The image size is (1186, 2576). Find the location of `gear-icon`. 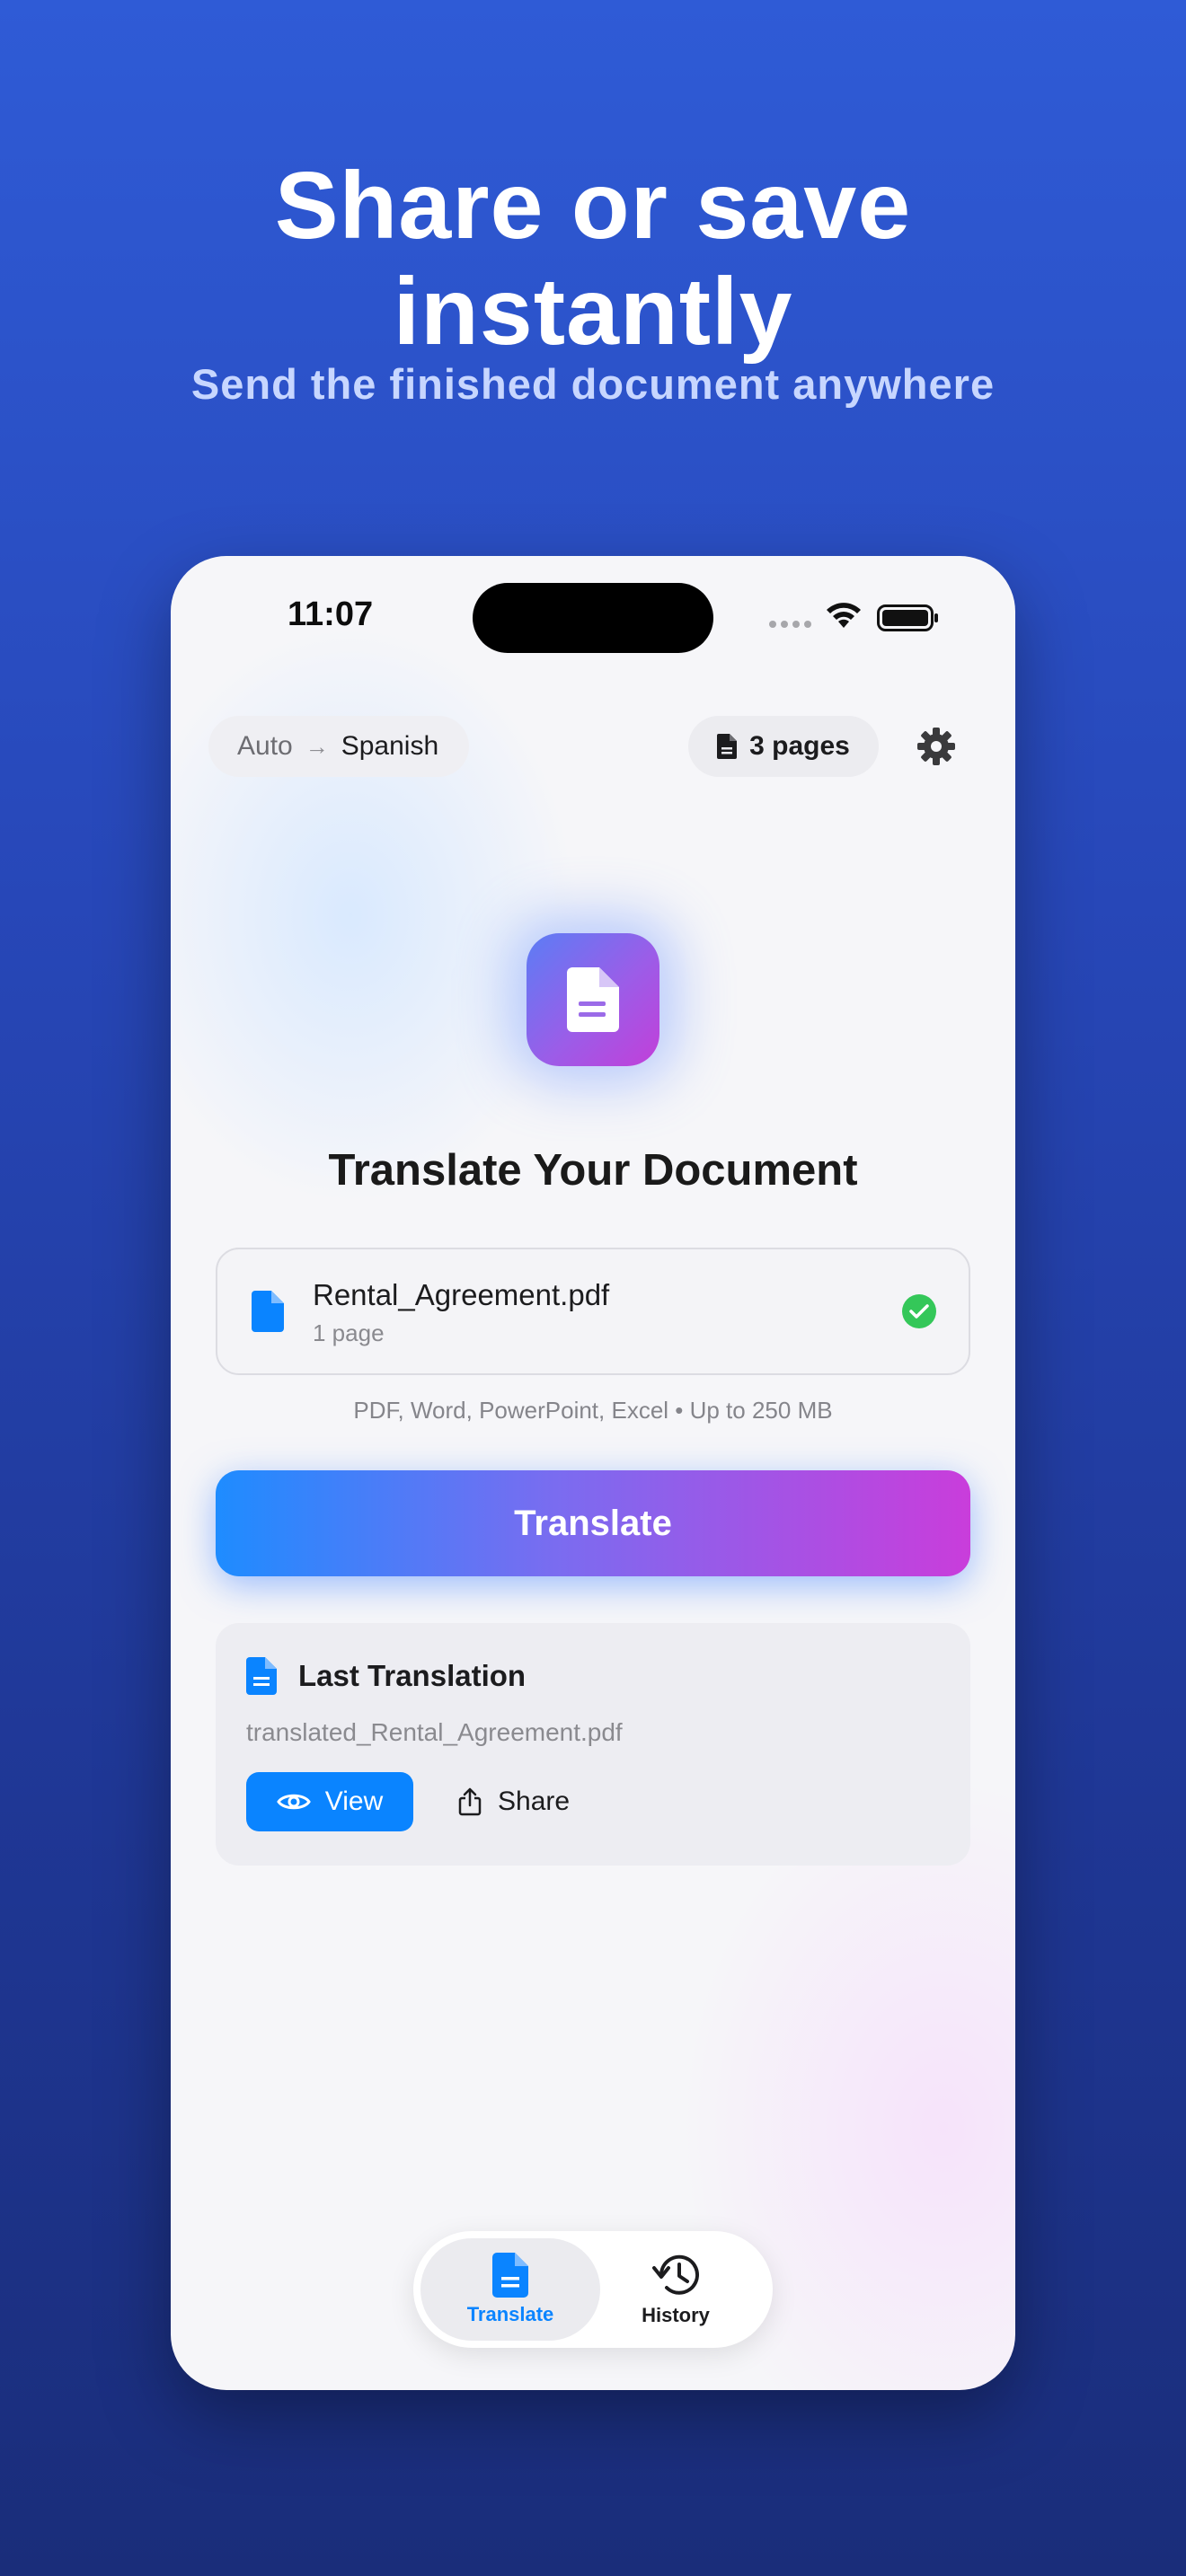

gear-icon is located at coordinates (936, 746).